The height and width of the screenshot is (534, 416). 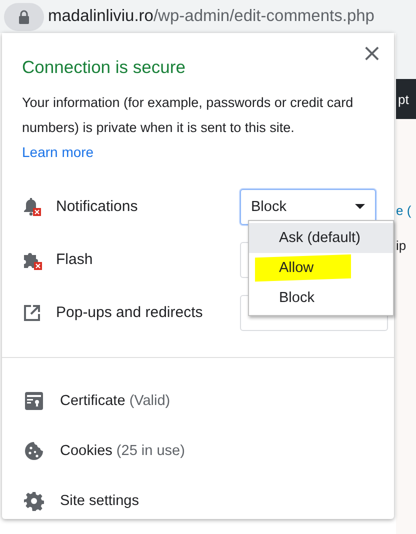 What do you see at coordinates (104, 67) in the screenshot?
I see `popup-title: Connection is secure` at bounding box center [104, 67].